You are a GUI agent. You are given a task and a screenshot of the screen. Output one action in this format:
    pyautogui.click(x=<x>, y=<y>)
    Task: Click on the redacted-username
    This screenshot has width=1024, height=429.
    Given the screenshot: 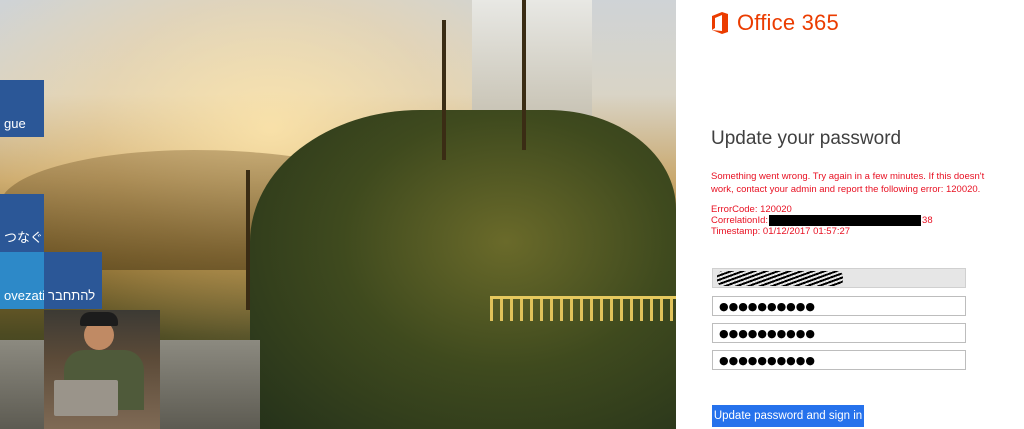 What is the action you would take?
    pyautogui.click(x=780, y=278)
    